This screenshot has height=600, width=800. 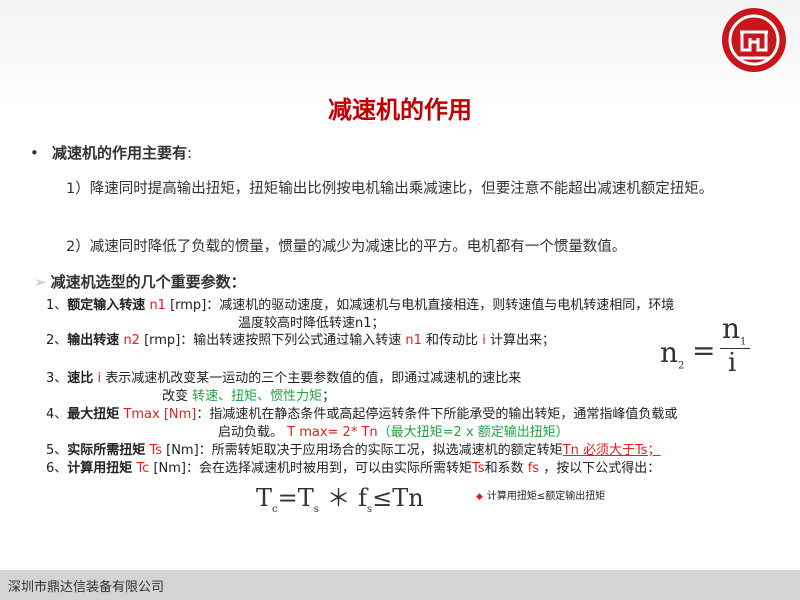 What do you see at coordinates (754, 40) in the screenshot?
I see `company-logo-icon` at bounding box center [754, 40].